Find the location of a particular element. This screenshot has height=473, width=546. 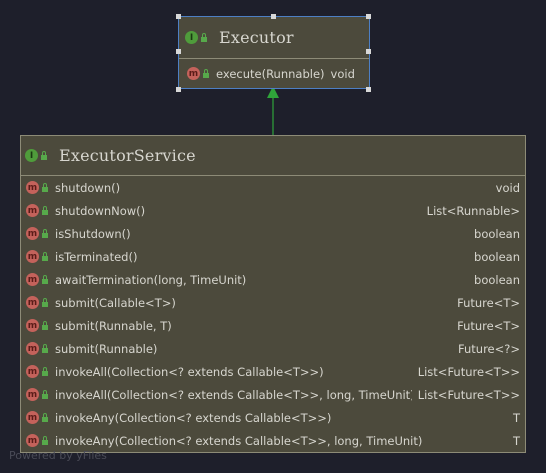

method-name: submit(Runnable, T) is located at coordinates (113, 325).